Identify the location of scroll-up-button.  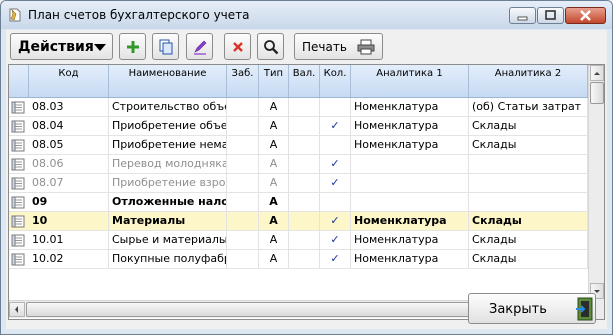
(597, 73).